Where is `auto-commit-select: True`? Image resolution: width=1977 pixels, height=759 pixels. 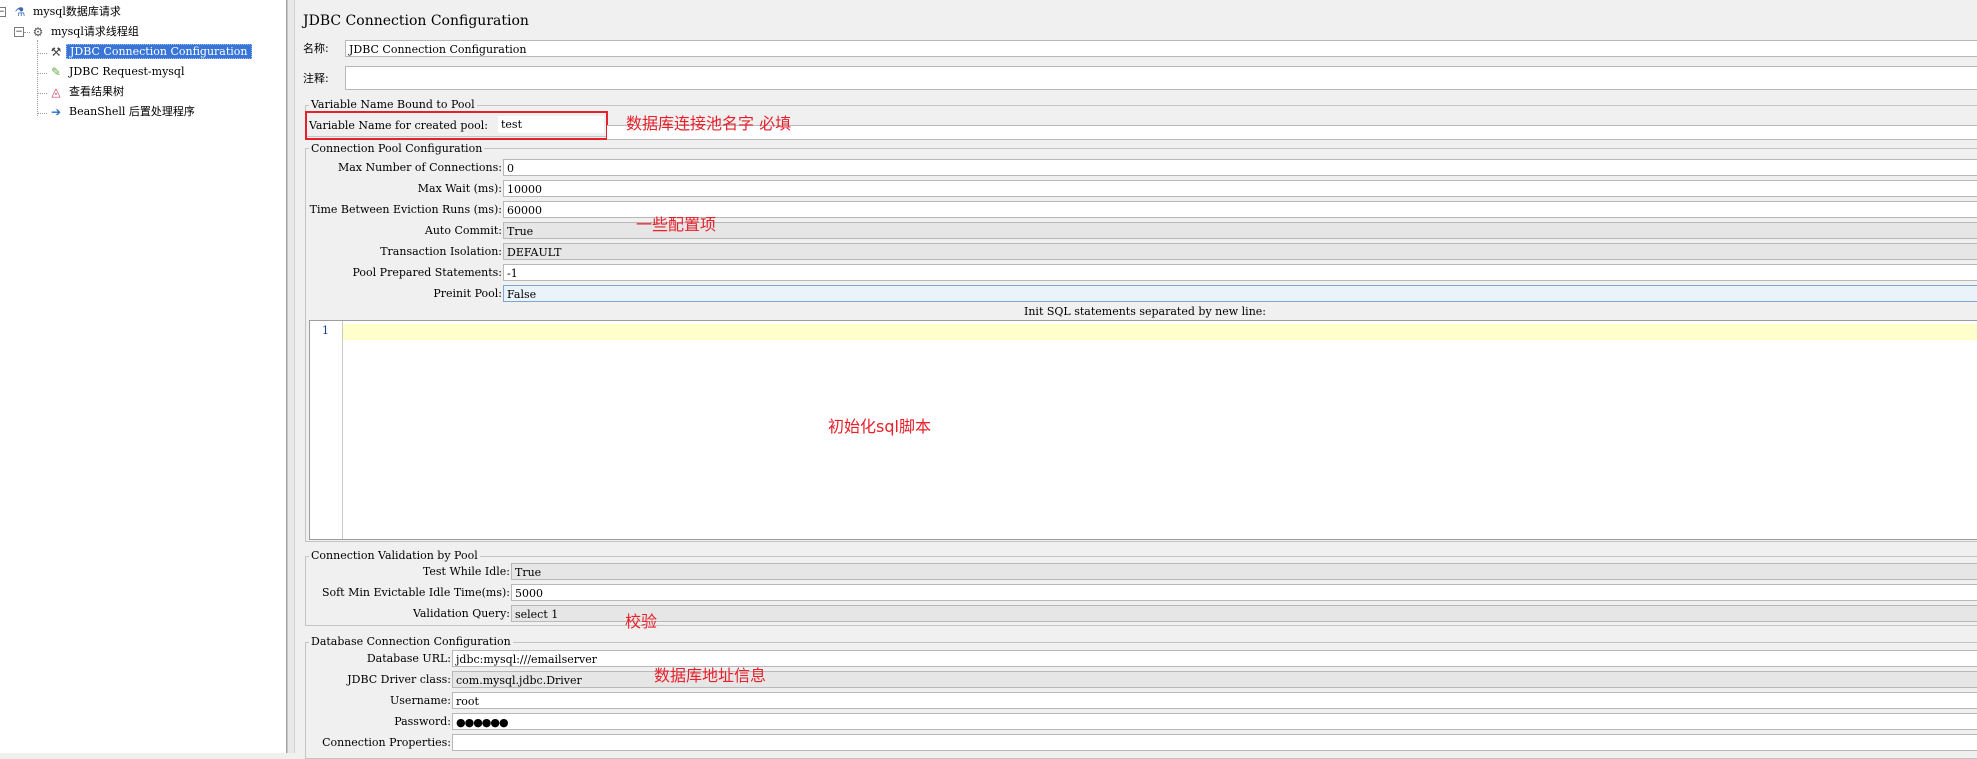
auto-commit-select: True is located at coordinates (1240, 230).